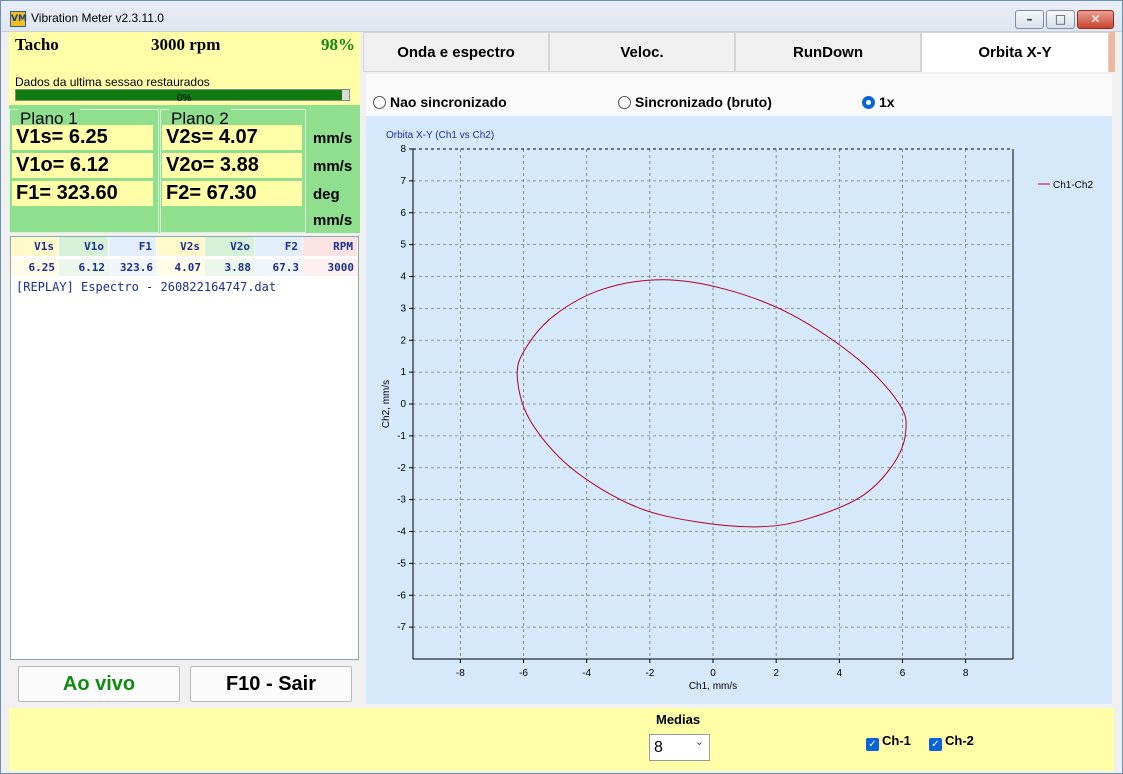 The image size is (1123, 774). I want to click on x-tick-label: -4, so click(586, 673).